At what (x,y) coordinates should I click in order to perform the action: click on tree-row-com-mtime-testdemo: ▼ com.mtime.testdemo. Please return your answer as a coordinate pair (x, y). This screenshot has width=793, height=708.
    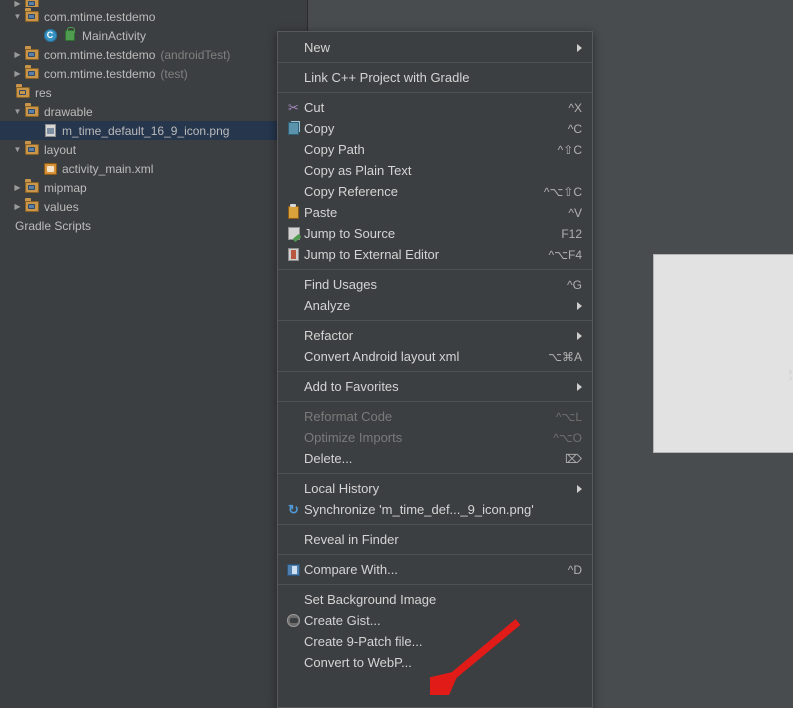
    Looking at the image, I should click on (153, 16).